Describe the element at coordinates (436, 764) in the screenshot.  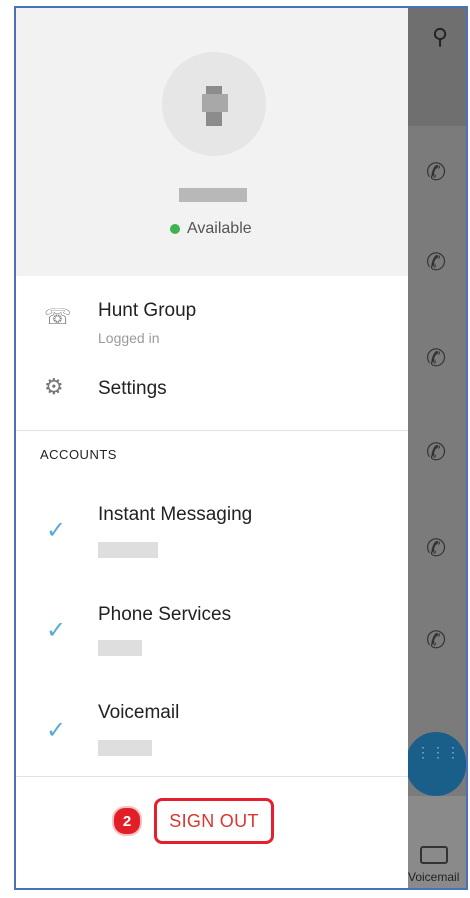
I see `dialpad-button: ⋮⋮⋮` at that location.